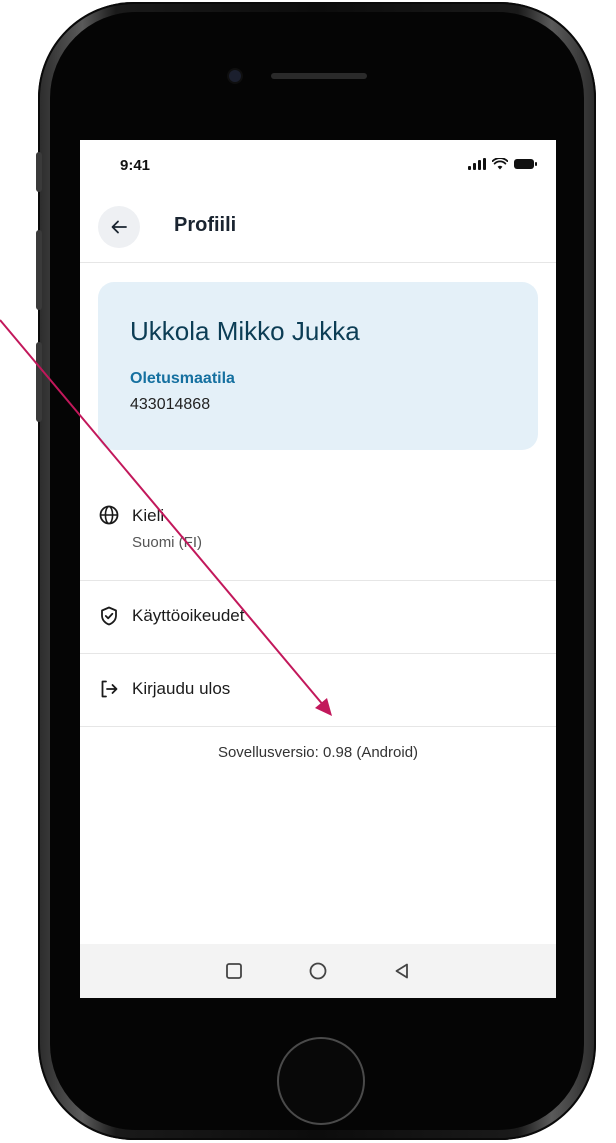 This screenshot has width=616, height=1143. What do you see at coordinates (135, 165) in the screenshot?
I see `status-time: 9:41` at bounding box center [135, 165].